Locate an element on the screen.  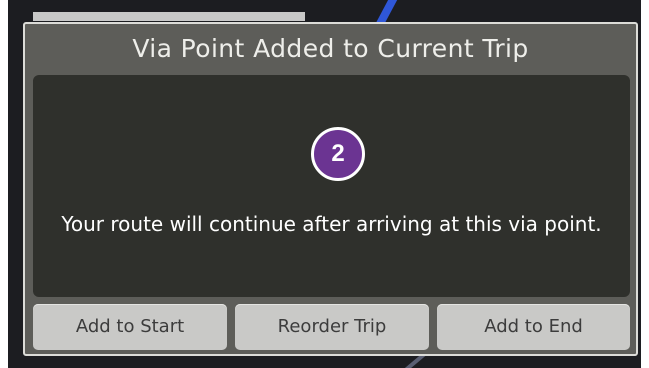
reorder-trip-button: Reorder Trip is located at coordinates (332, 327).